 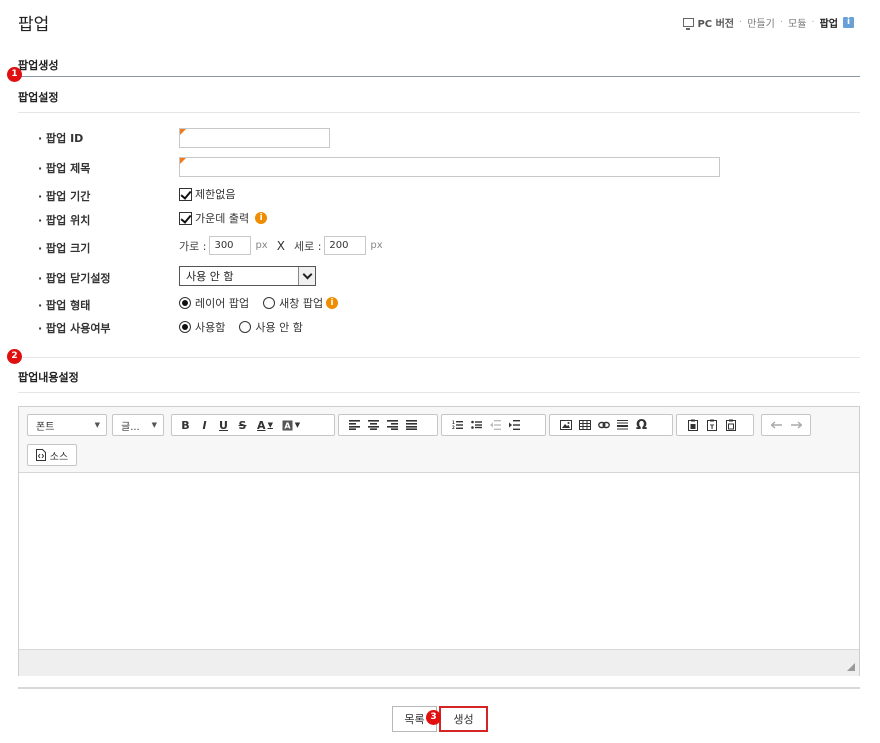 I want to click on content-divider, so click(x=439, y=392).